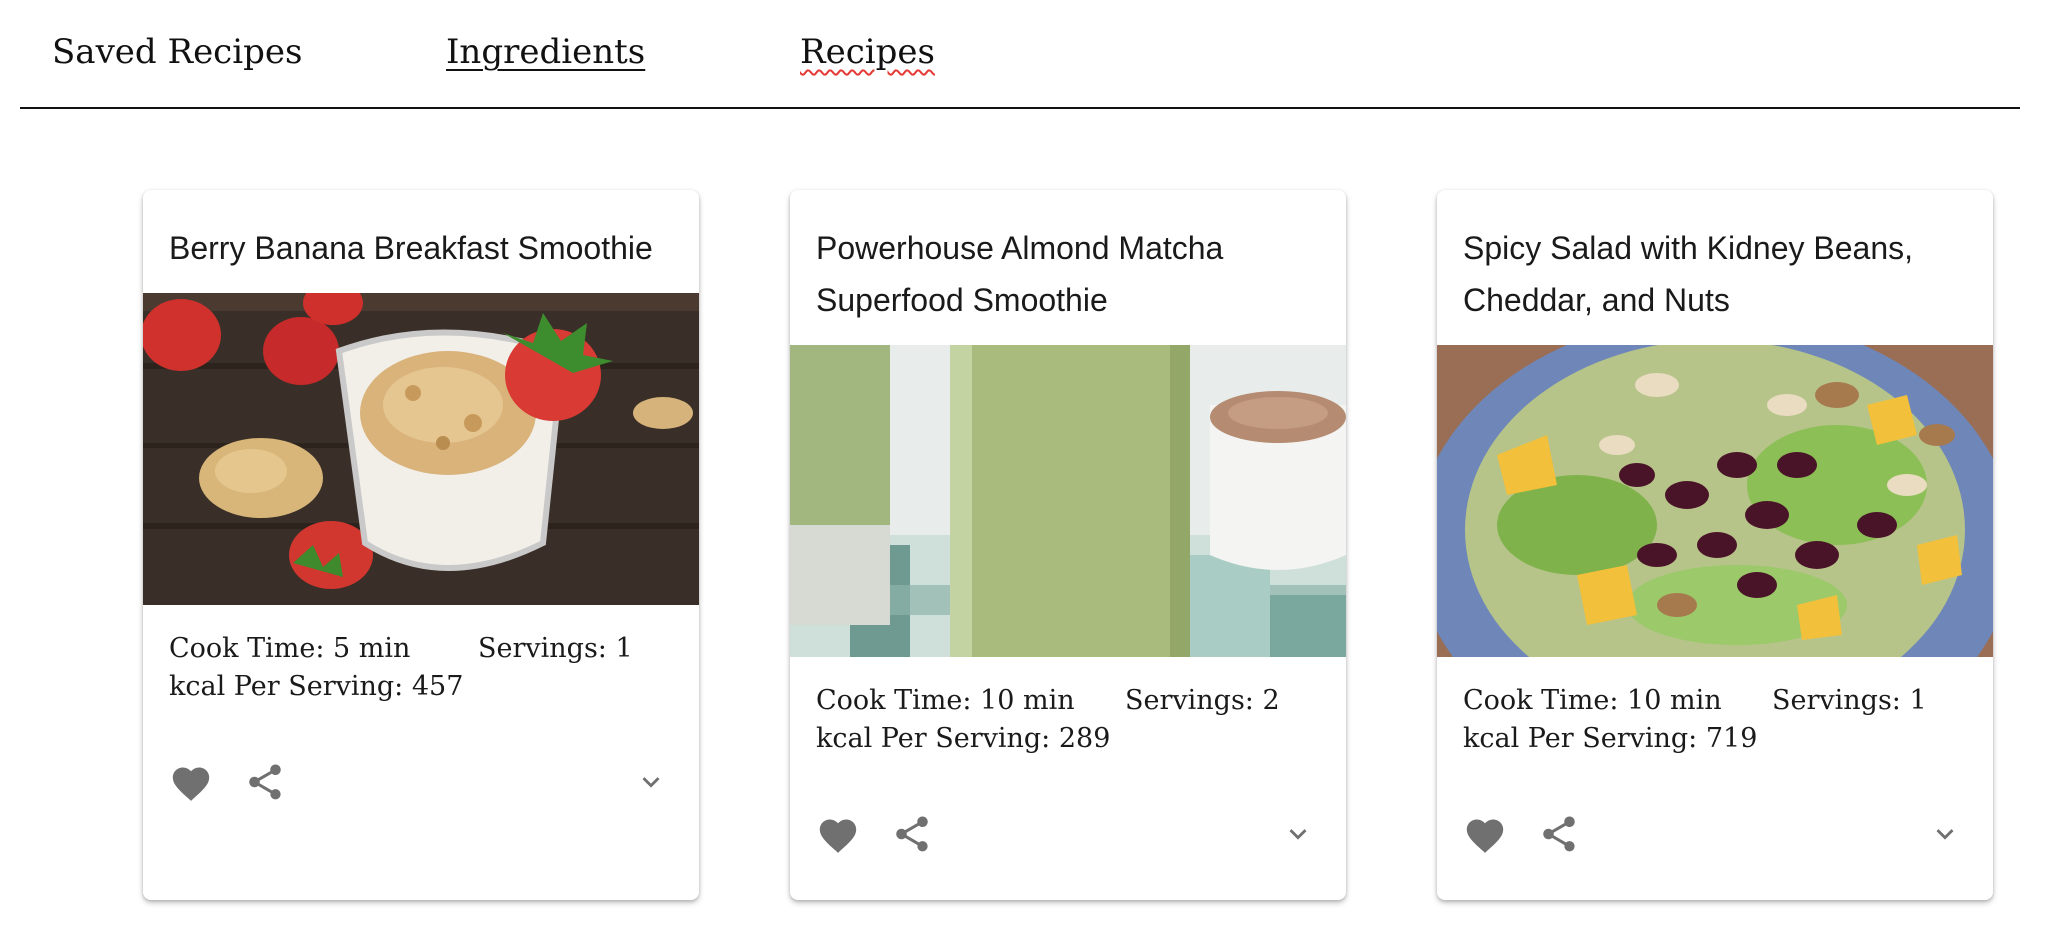 This screenshot has height=946, width=2072. What do you see at coordinates (1084, 738) in the screenshot?
I see `kcal-value: 289` at bounding box center [1084, 738].